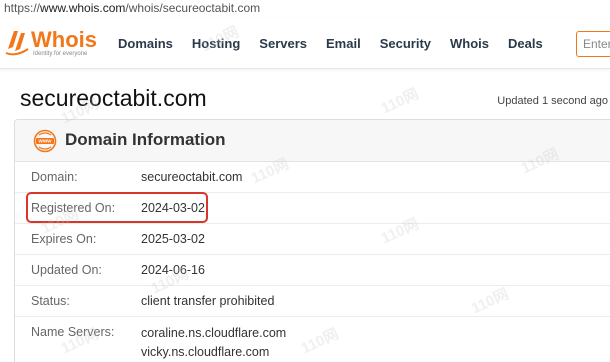 The height and width of the screenshot is (362, 610). Describe the element at coordinates (60, 54) in the screenshot. I see `logo-tagline: Identity for everyone` at that location.